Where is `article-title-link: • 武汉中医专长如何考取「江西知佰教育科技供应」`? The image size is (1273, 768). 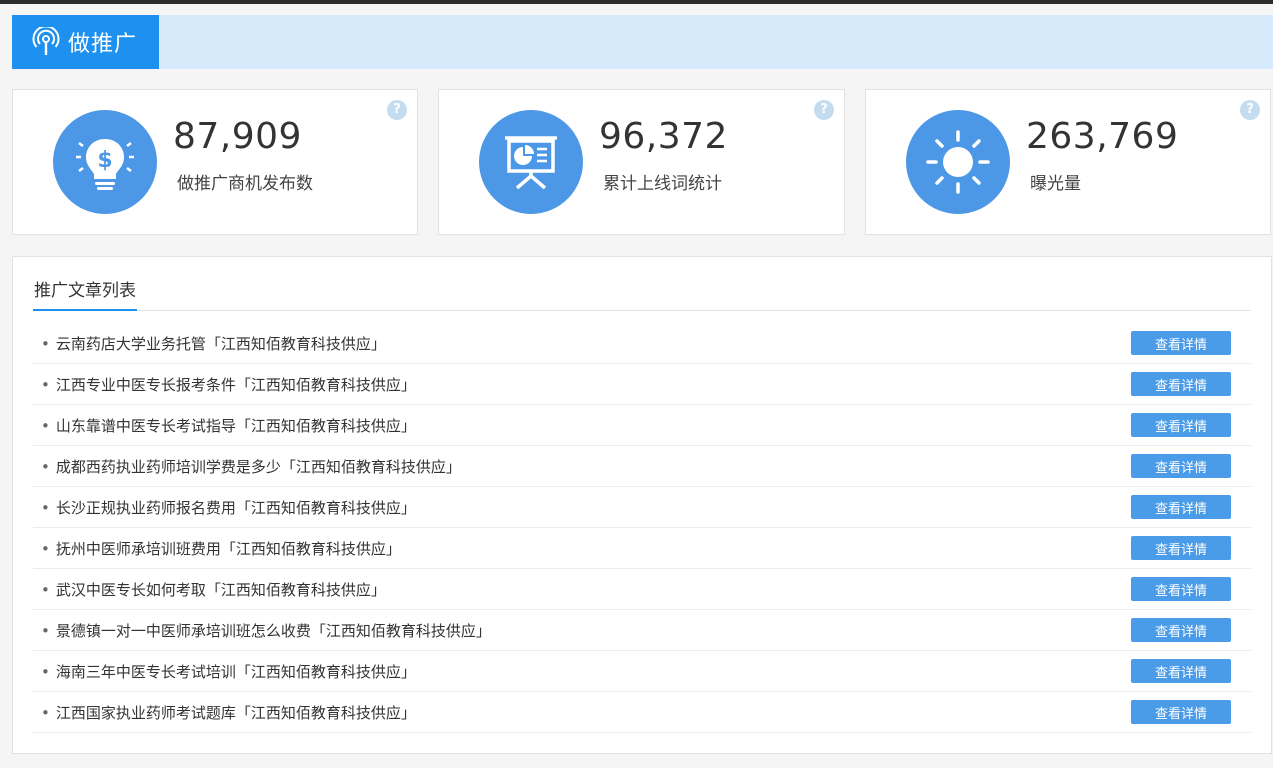 article-title-link: • 武汉中医专长如何考取「江西知佰教育科技供应」 is located at coordinates (209, 589).